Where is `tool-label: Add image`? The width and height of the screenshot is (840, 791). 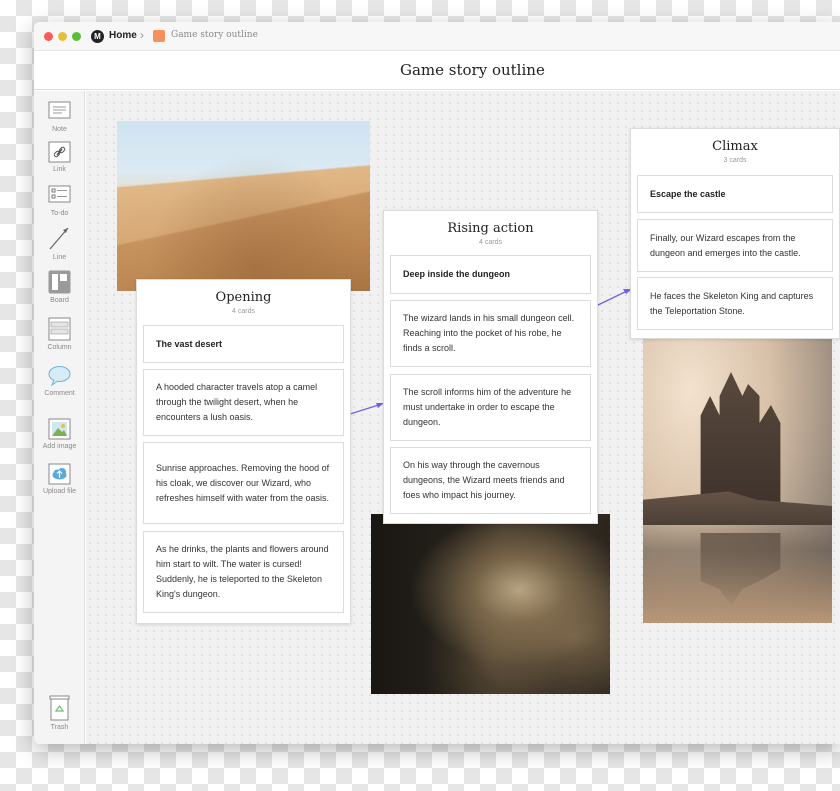 tool-label: Add image is located at coordinates (59, 446).